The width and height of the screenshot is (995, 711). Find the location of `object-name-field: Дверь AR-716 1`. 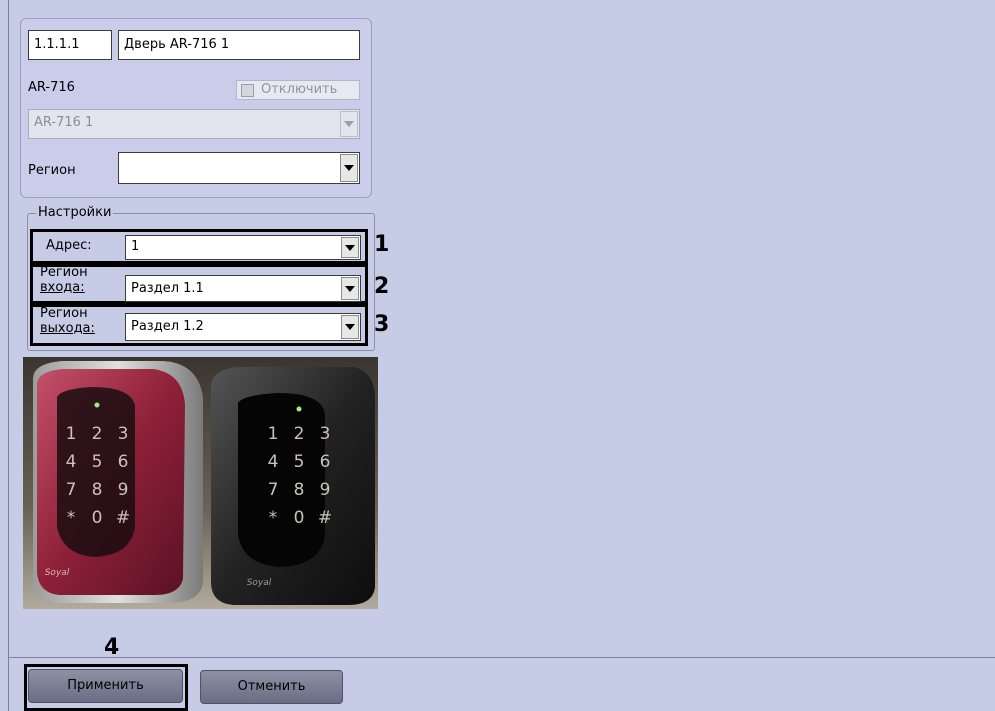

object-name-field: Дверь AR-716 1 is located at coordinates (239, 45).